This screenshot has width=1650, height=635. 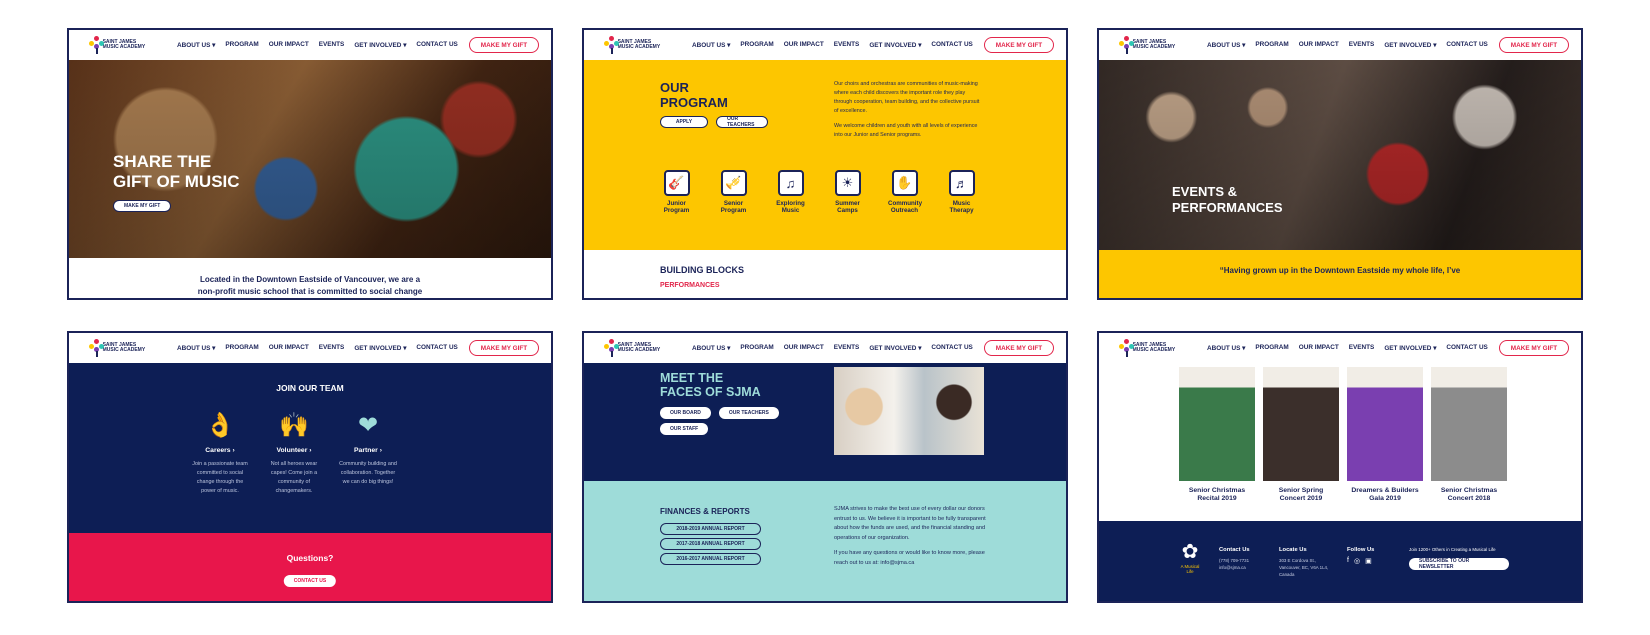 I want to click on contact-phone: (778) 709-7731, so click(x=1234, y=560).